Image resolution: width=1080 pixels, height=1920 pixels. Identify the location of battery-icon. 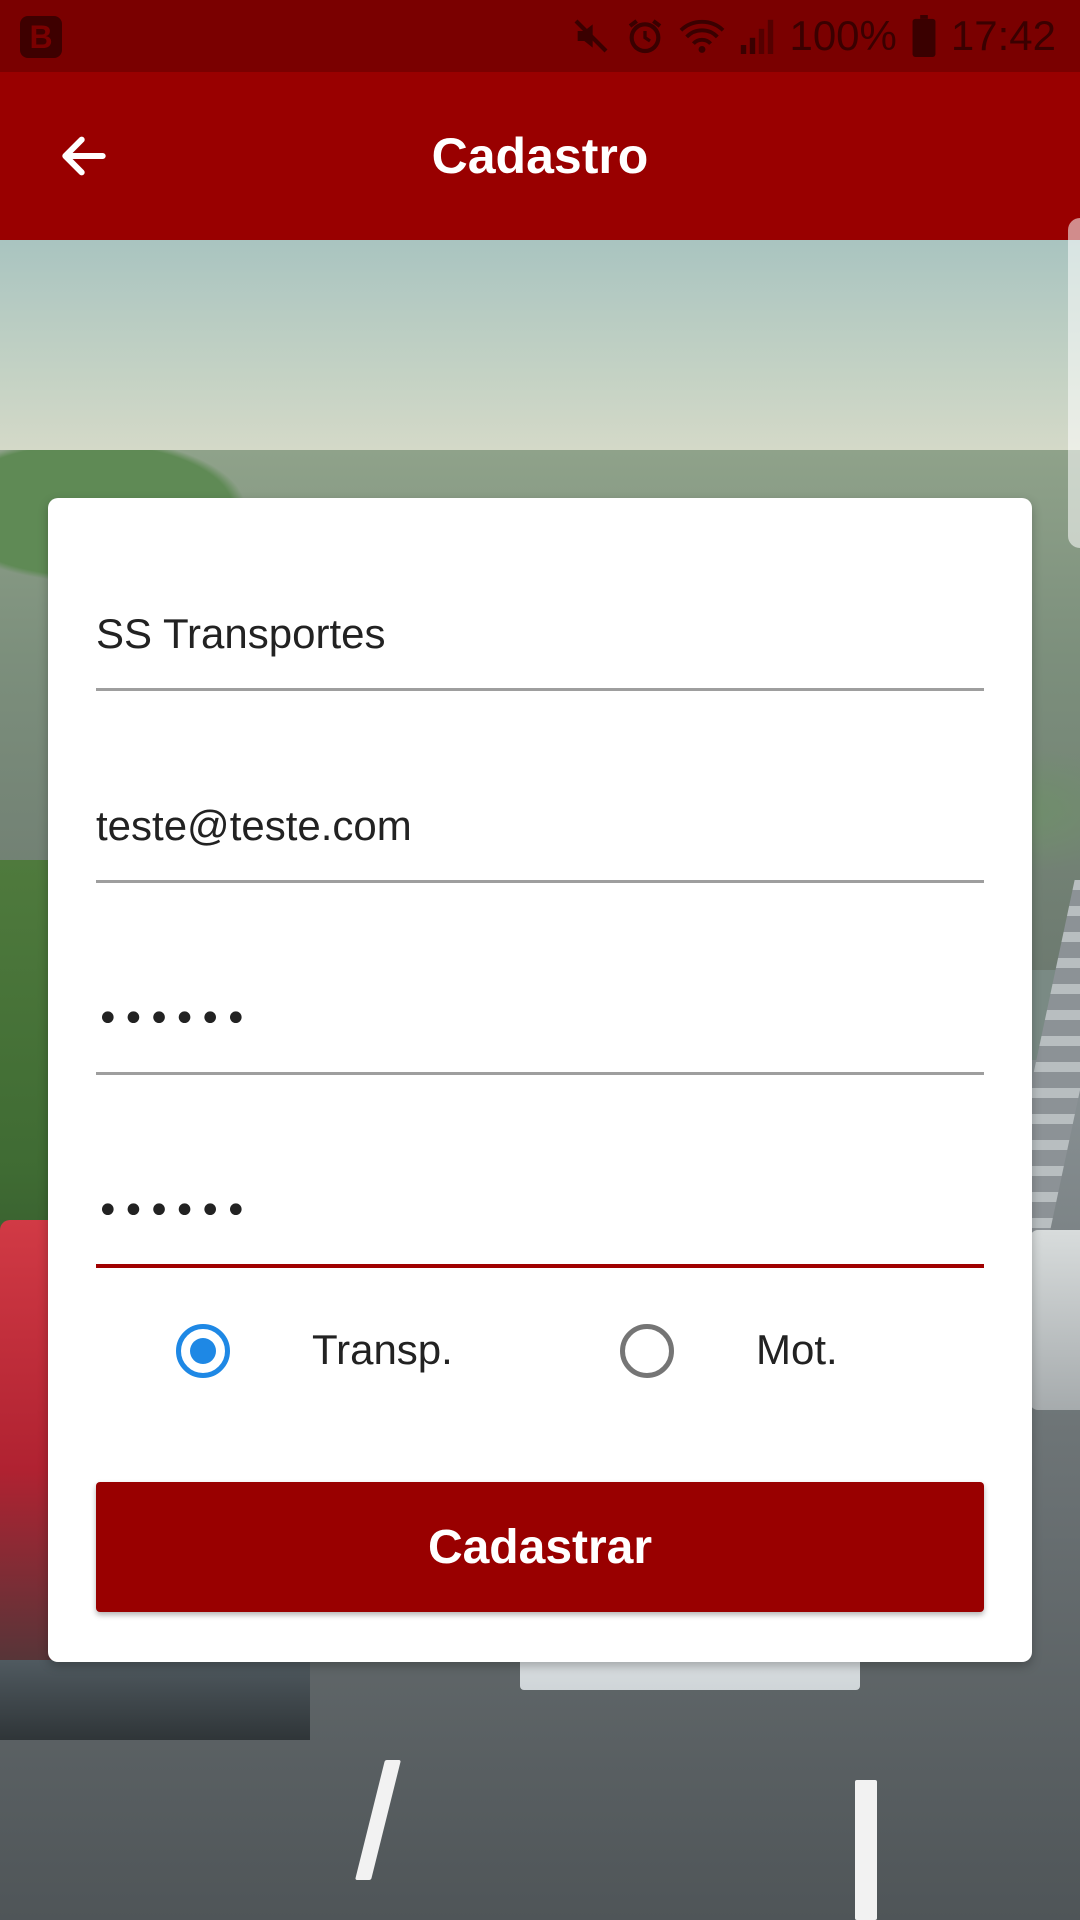
(924, 36).